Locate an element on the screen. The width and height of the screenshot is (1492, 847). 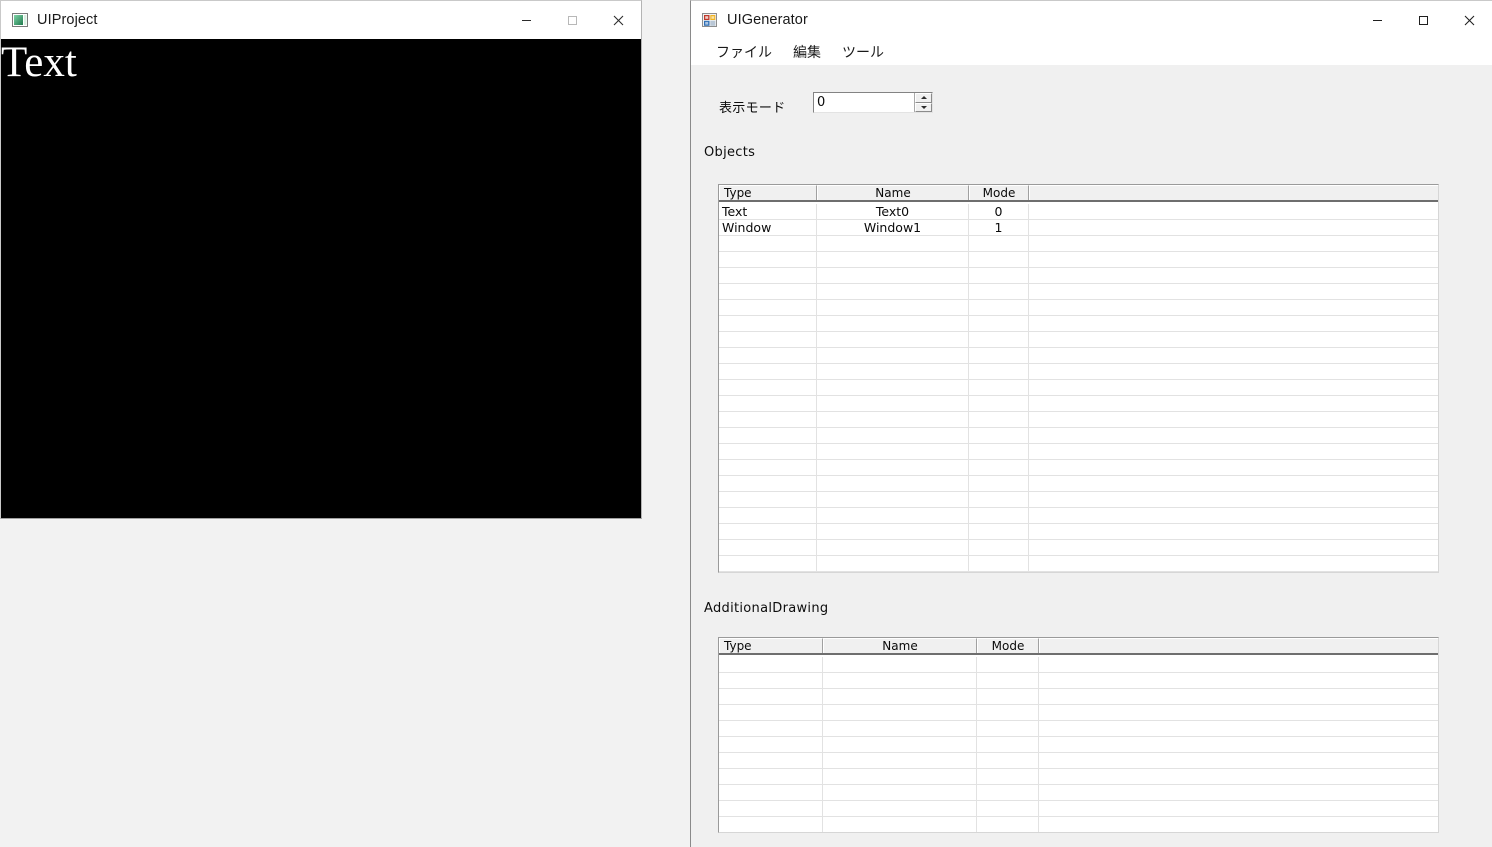
objects-cell-mode: 0 is located at coordinates (999, 211).